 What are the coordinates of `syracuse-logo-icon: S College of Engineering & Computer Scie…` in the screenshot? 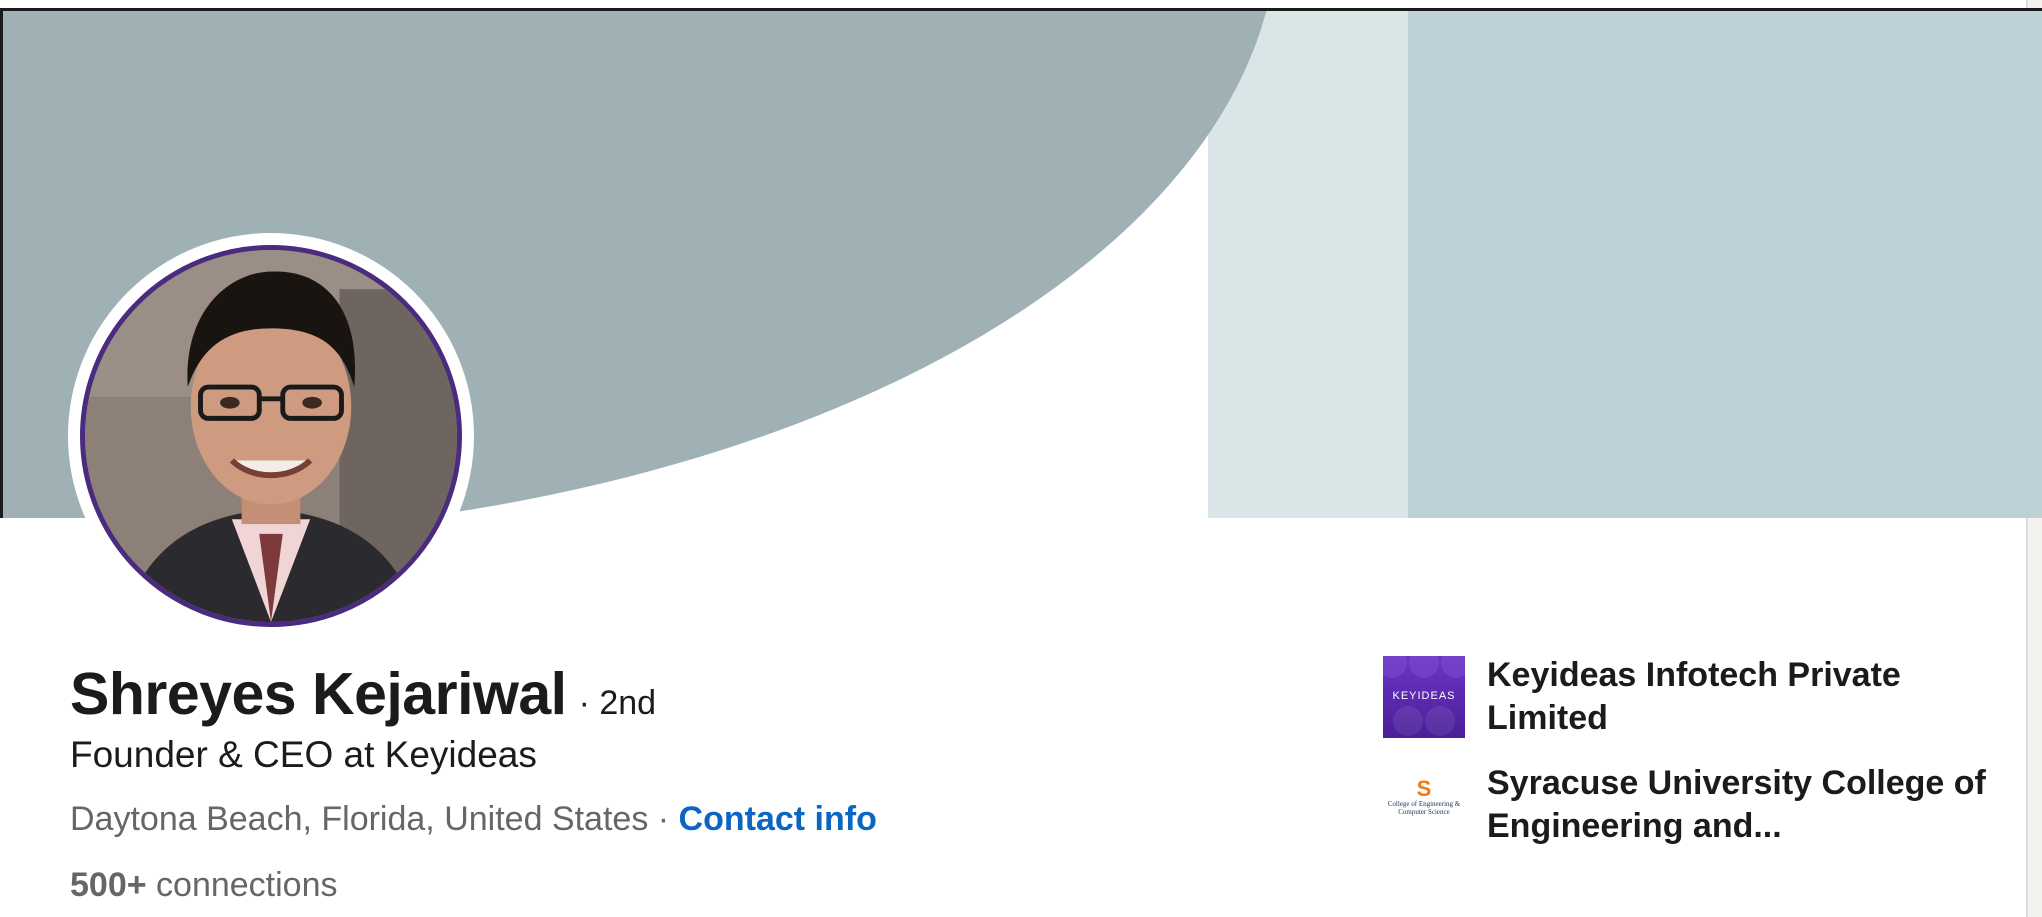 It's located at (1424, 805).